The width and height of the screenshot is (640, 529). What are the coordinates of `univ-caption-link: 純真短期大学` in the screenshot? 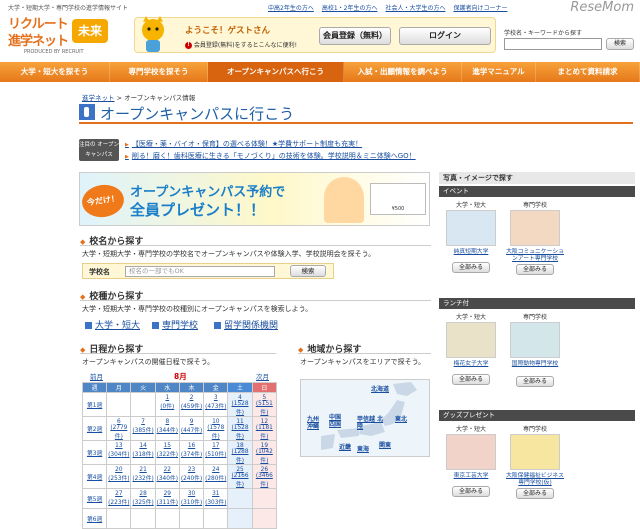 It's located at (471, 252).